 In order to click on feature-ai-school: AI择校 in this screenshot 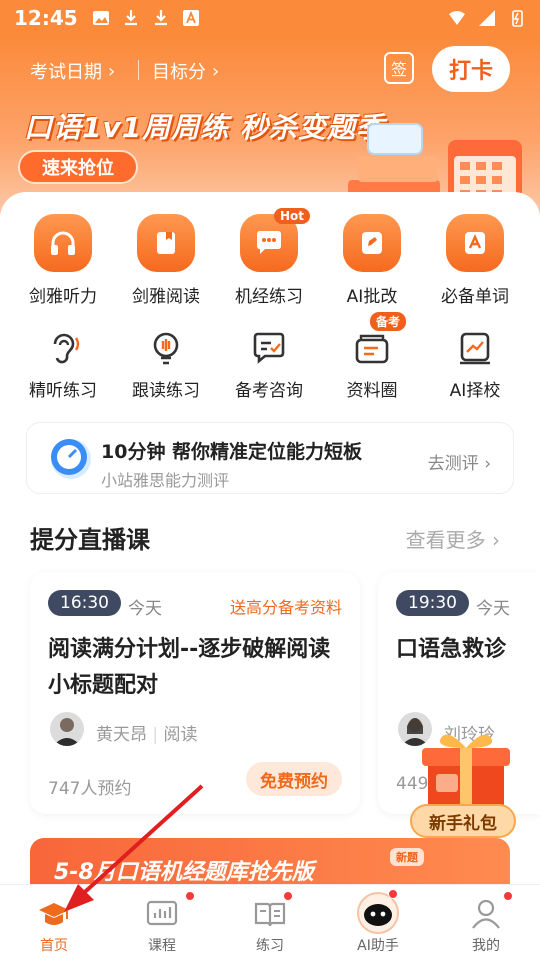, I will do `click(475, 363)`.